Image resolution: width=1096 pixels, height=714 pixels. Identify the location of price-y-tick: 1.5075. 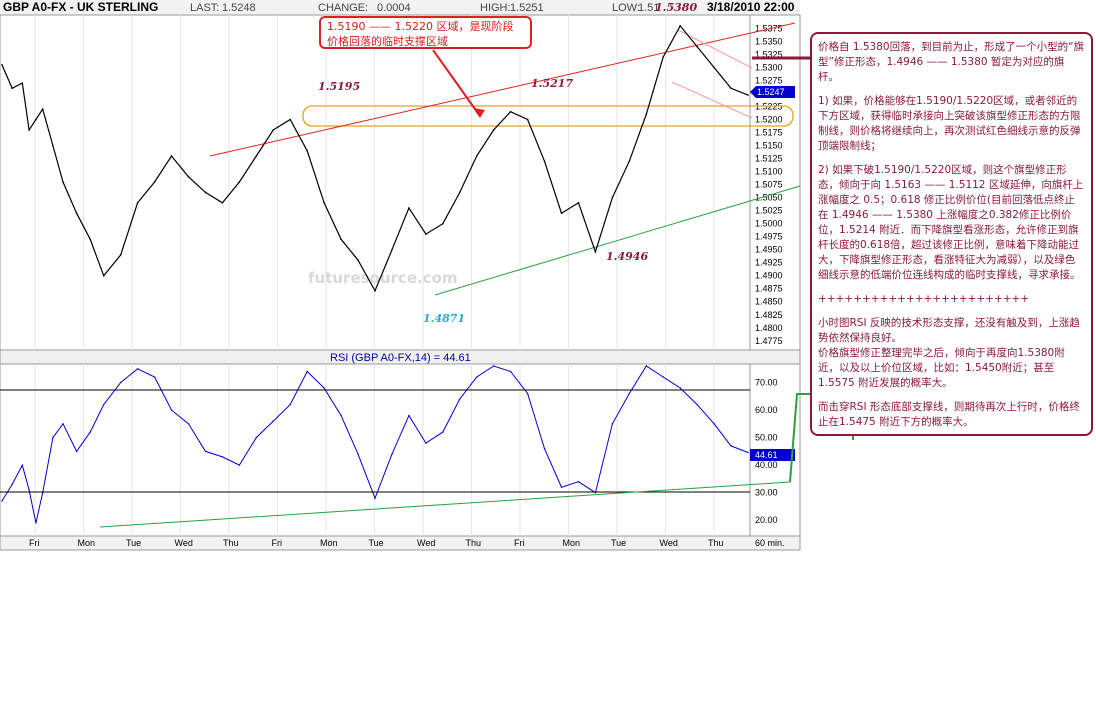
(769, 185).